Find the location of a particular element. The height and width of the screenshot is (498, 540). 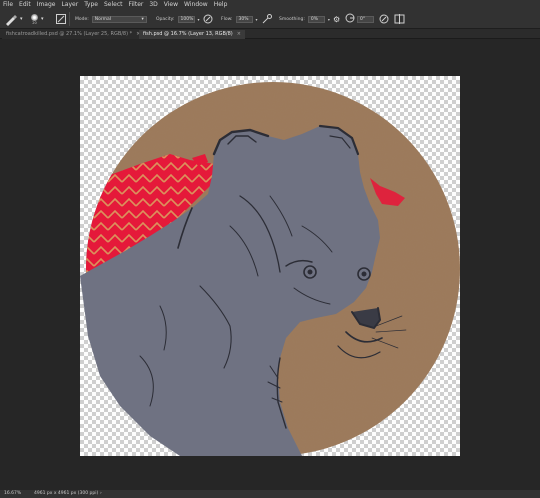

flow-input: 30% is located at coordinates (244, 19).